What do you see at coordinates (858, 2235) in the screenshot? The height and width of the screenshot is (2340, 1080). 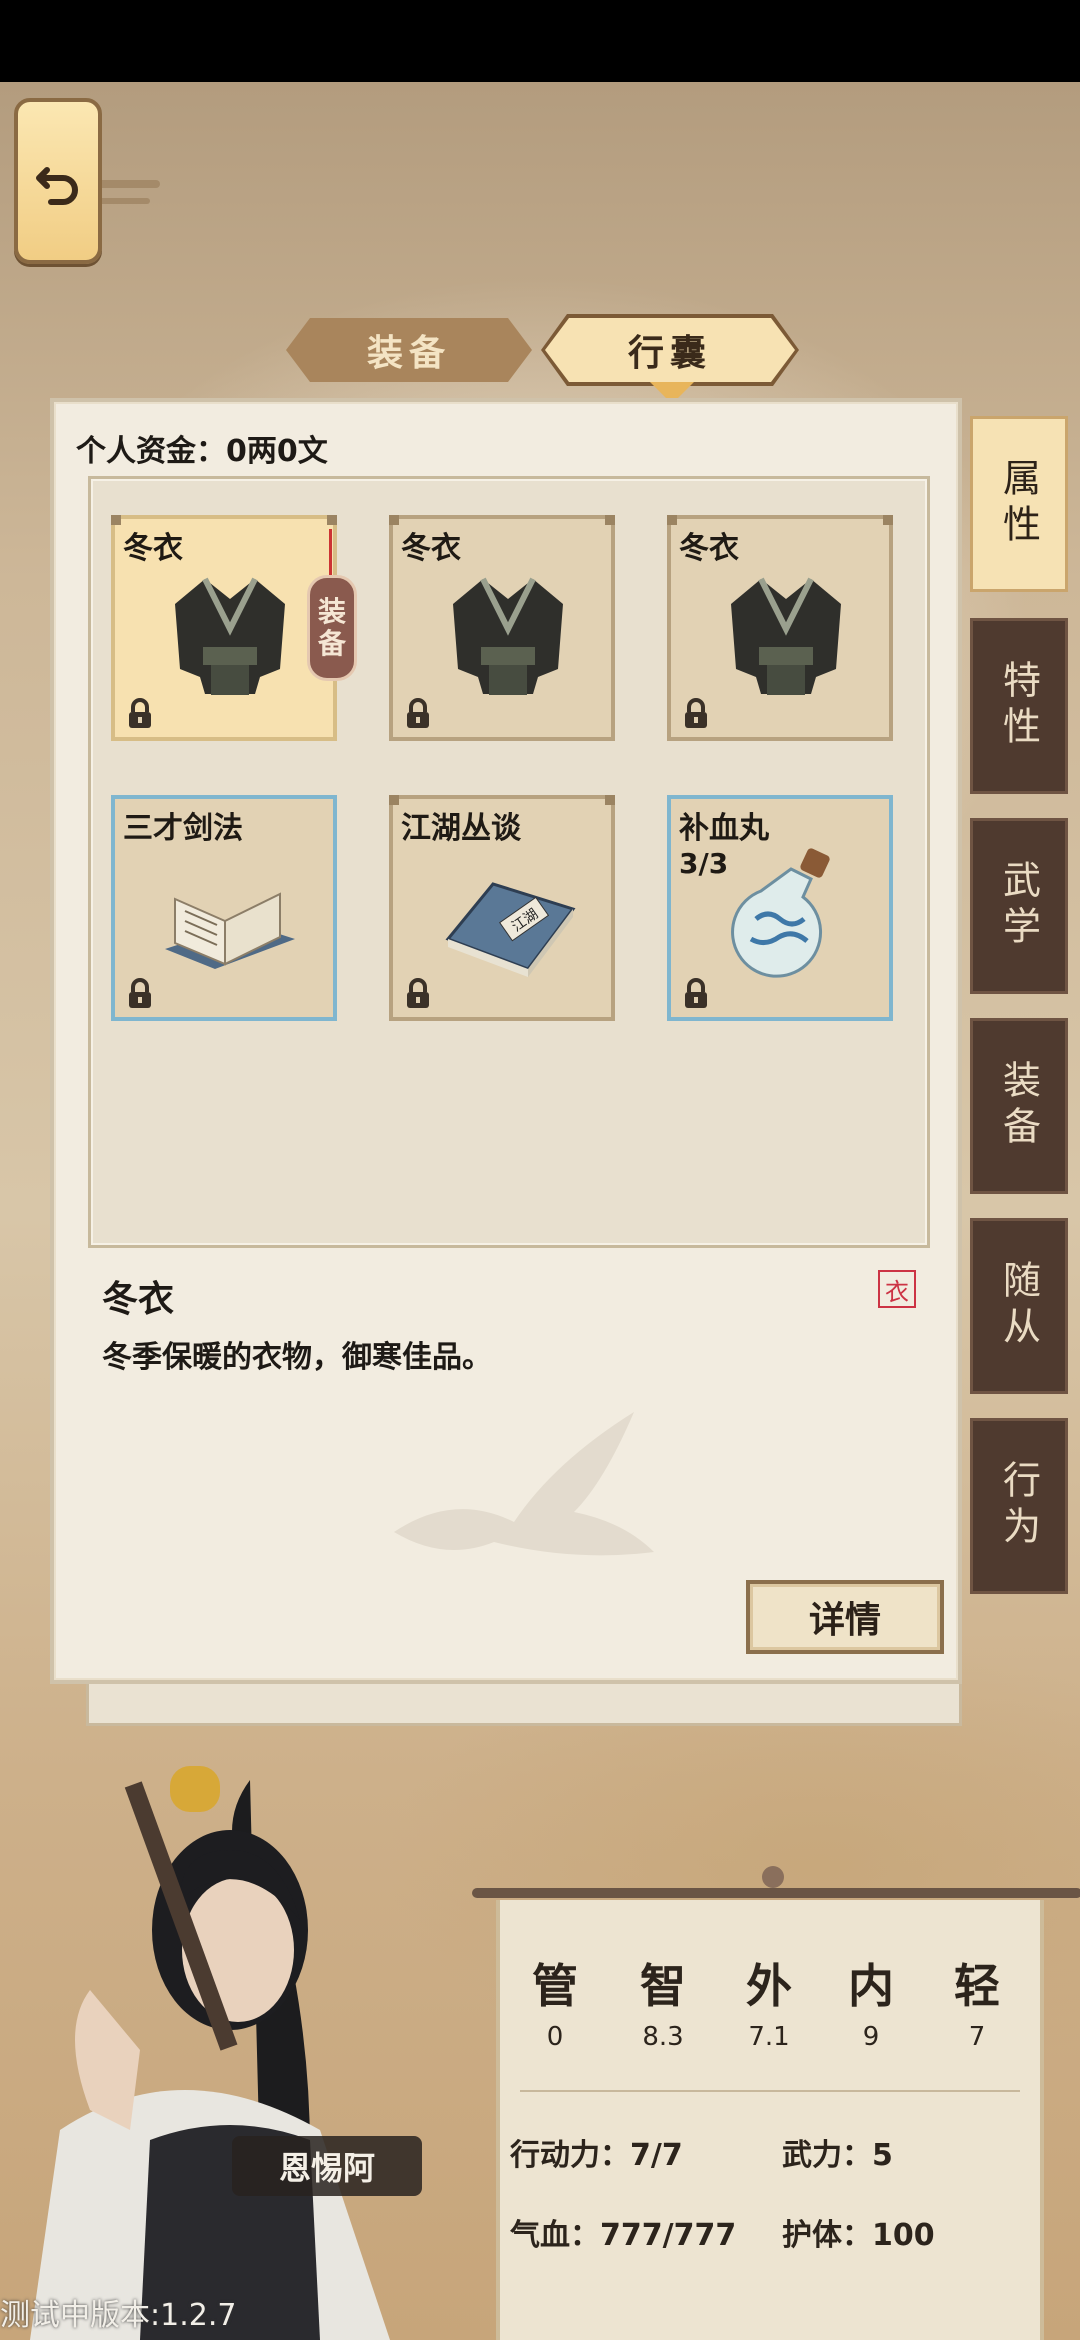 I see `guard-value: 护体：100` at bounding box center [858, 2235].